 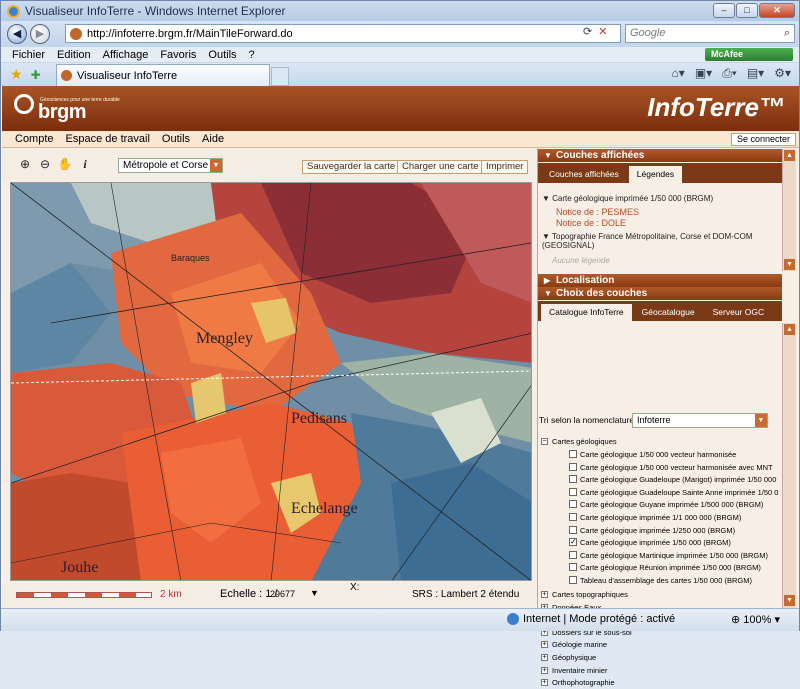 What do you see at coordinates (85, 164) in the screenshot?
I see `info-icon: i` at bounding box center [85, 164].